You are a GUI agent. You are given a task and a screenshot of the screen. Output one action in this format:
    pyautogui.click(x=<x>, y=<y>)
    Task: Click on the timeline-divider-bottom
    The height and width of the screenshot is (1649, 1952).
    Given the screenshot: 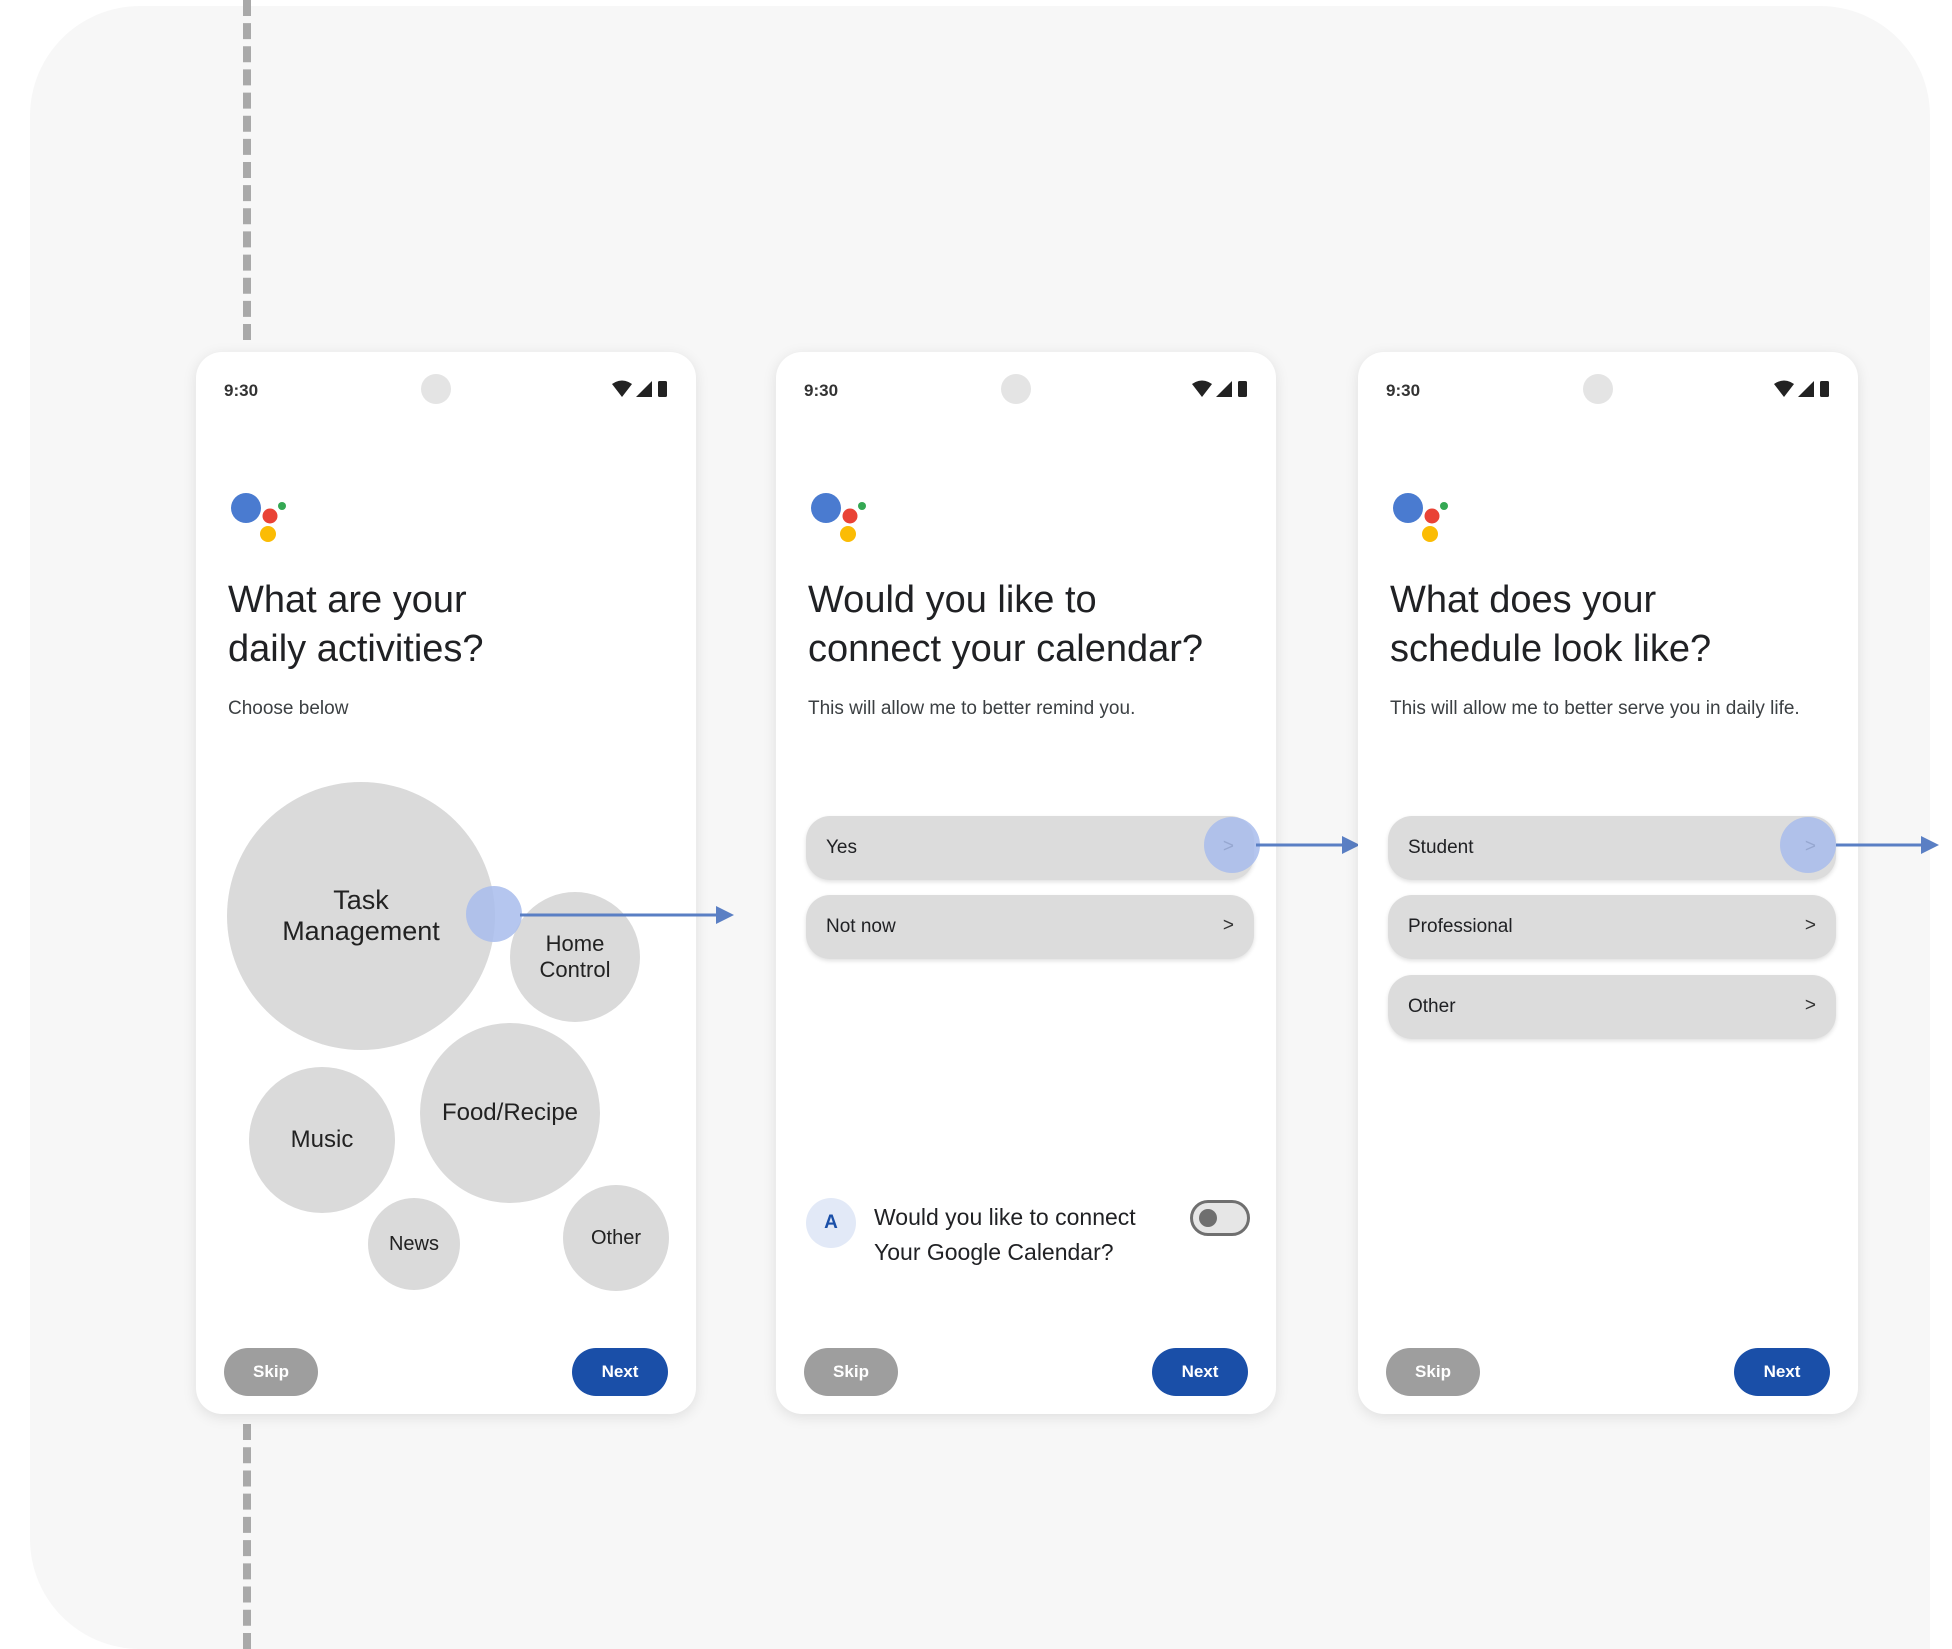 What is the action you would take?
    pyautogui.click(x=247, y=1536)
    